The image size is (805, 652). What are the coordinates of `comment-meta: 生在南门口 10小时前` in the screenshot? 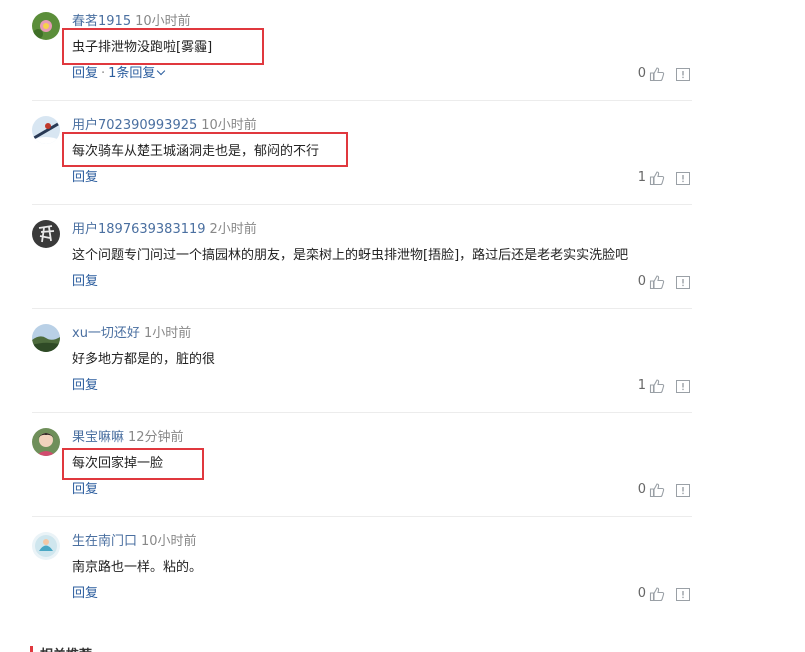 It's located at (134, 542).